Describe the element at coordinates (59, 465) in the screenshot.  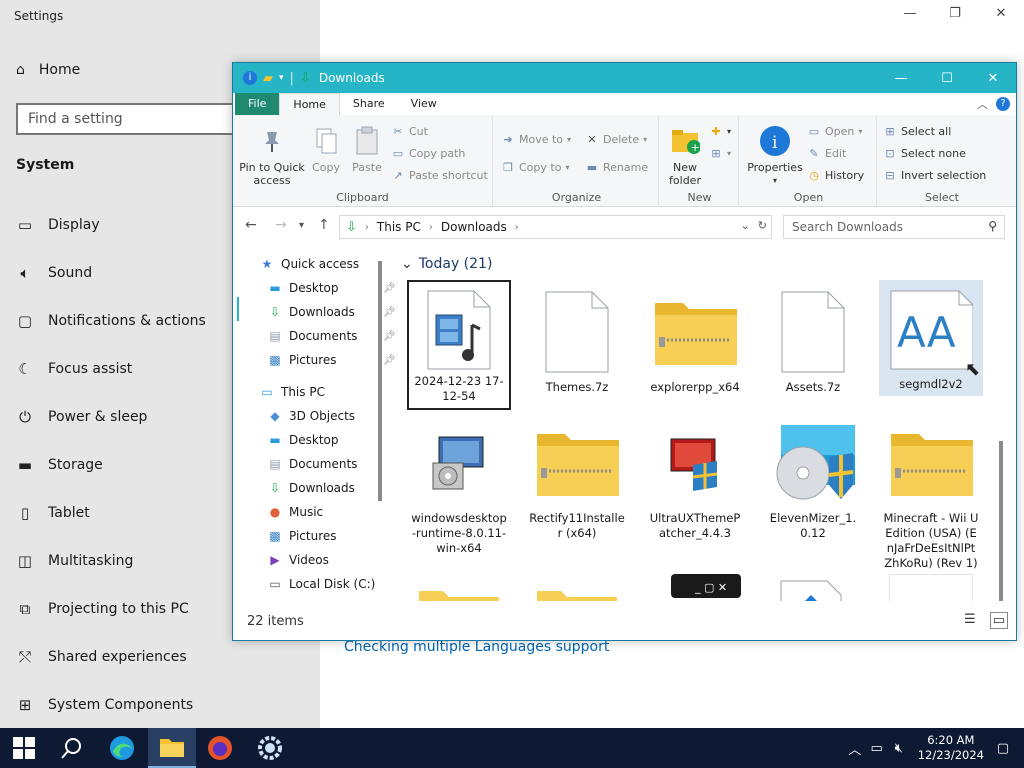
I see `settings-item-storage: ▬ Storage` at that location.